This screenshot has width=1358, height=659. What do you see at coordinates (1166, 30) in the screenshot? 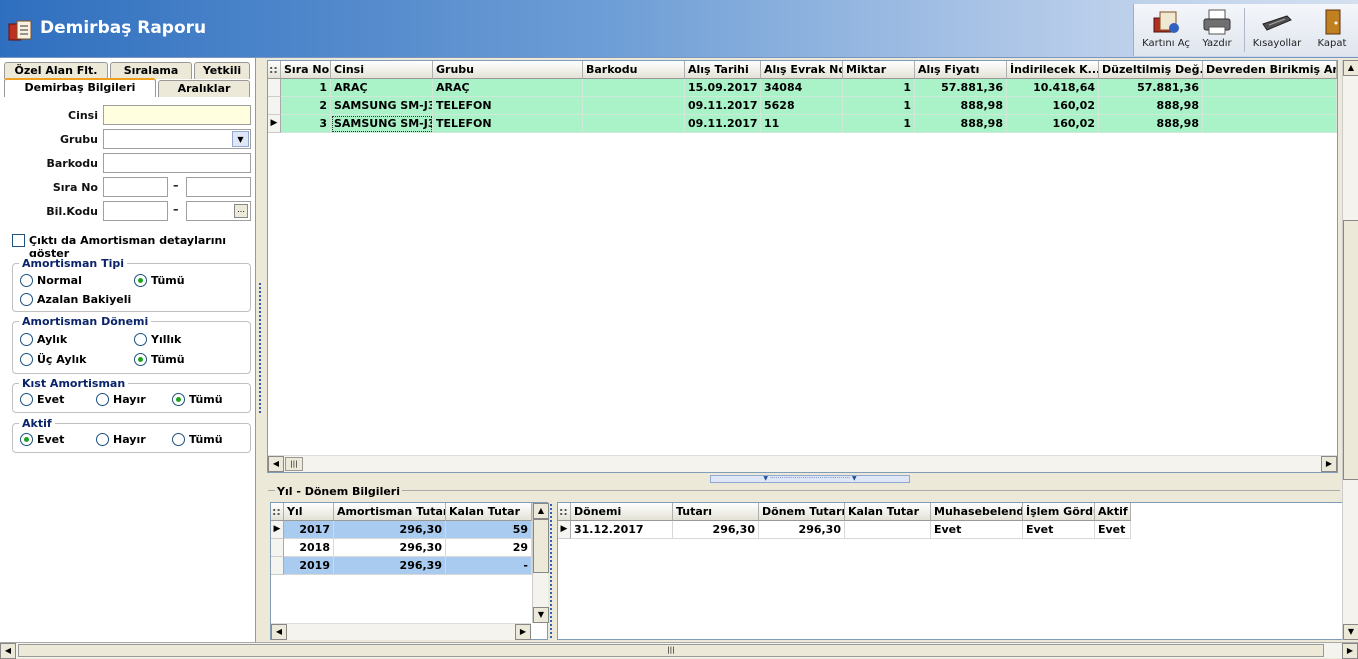
I see `kartini-ac-button: Kartını Aç` at bounding box center [1166, 30].